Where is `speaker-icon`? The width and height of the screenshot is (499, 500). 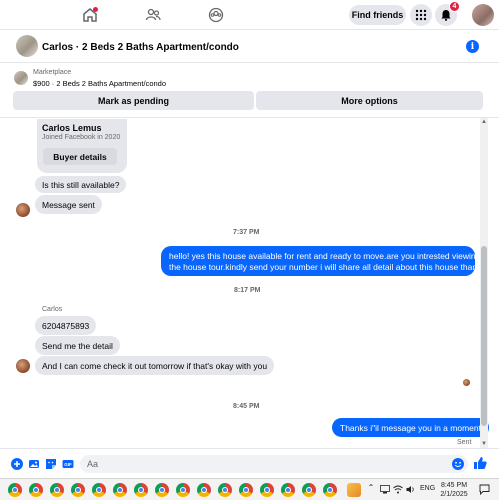 speaker-icon is located at coordinates (411, 489).